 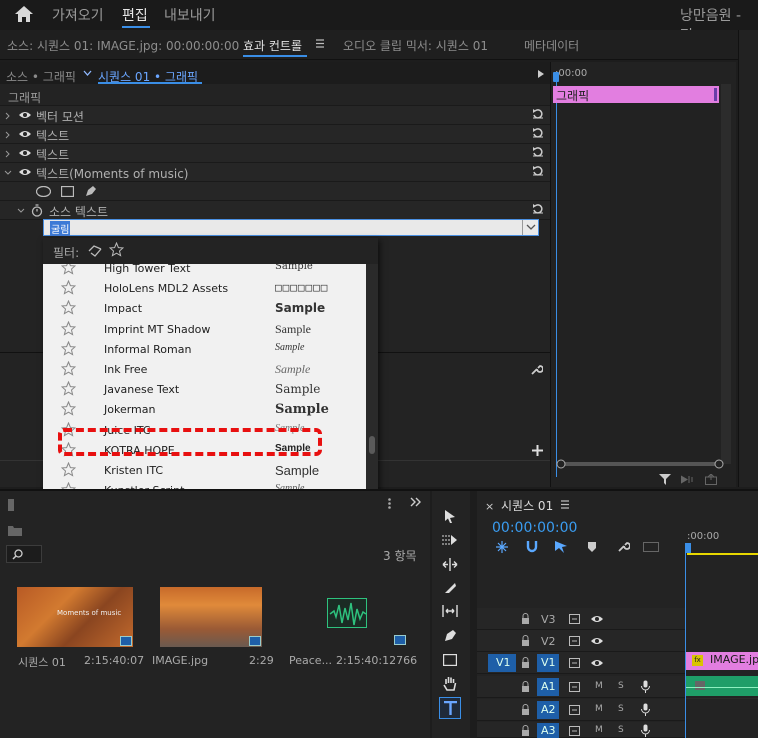 I want to click on font-list-item: High Tower Text Sample, so click(x=204, y=271).